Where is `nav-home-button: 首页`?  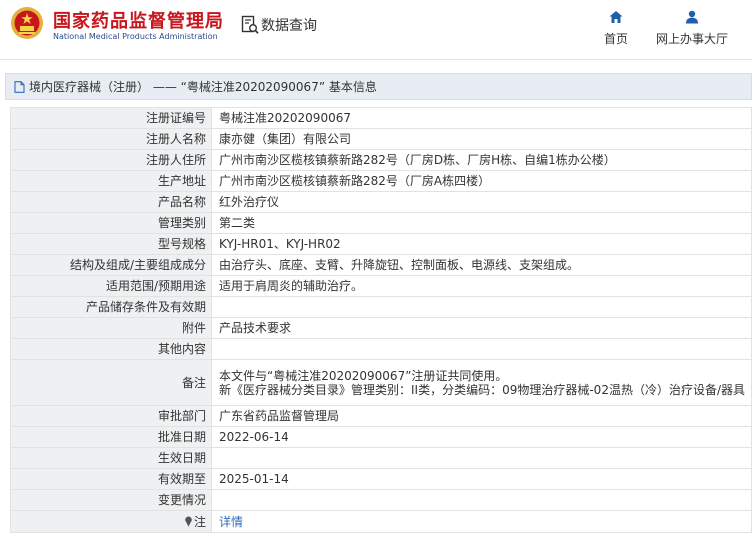 nav-home-button: 首页 is located at coordinates (616, 28).